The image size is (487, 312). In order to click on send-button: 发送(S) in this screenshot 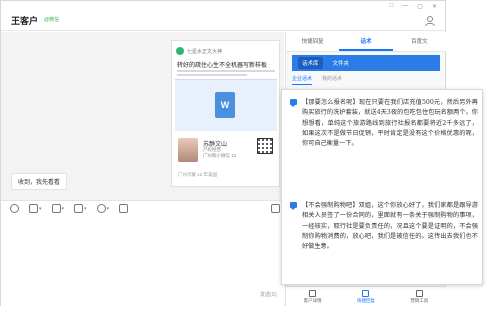, I will do `click(268, 294)`.